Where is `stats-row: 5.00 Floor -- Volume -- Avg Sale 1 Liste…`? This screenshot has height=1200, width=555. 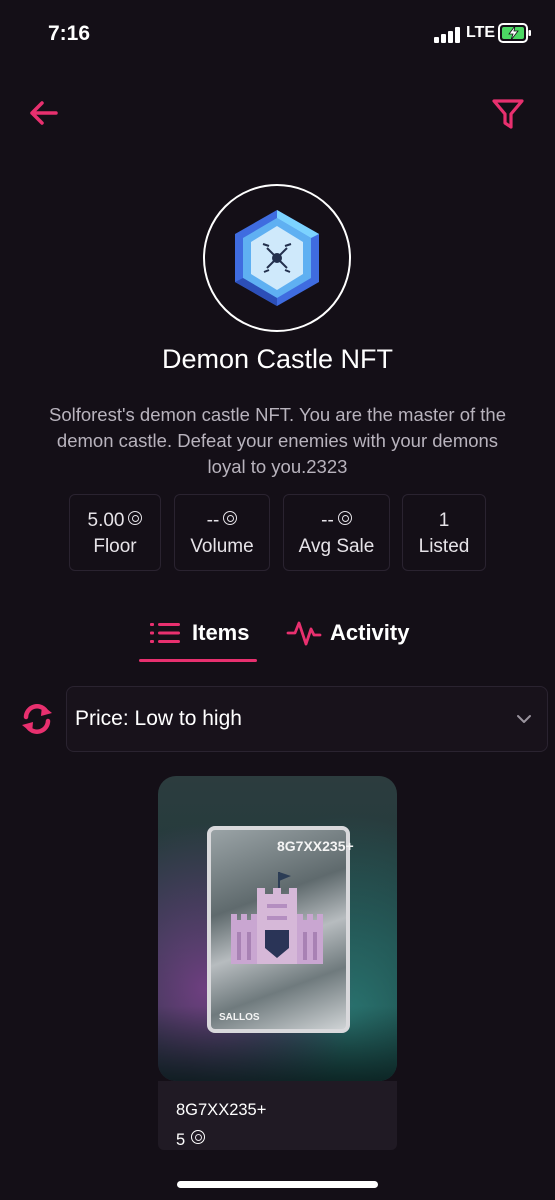
stats-row: 5.00 Floor -- Volume -- Avg Sale 1 Liste… is located at coordinates (277, 532).